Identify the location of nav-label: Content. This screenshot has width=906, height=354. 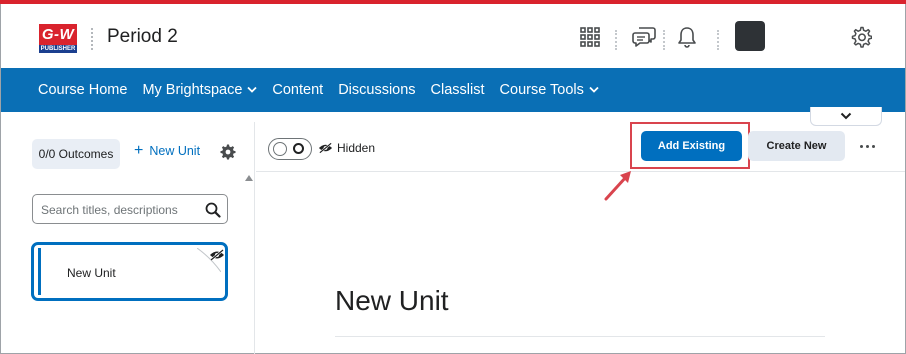
(298, 90).